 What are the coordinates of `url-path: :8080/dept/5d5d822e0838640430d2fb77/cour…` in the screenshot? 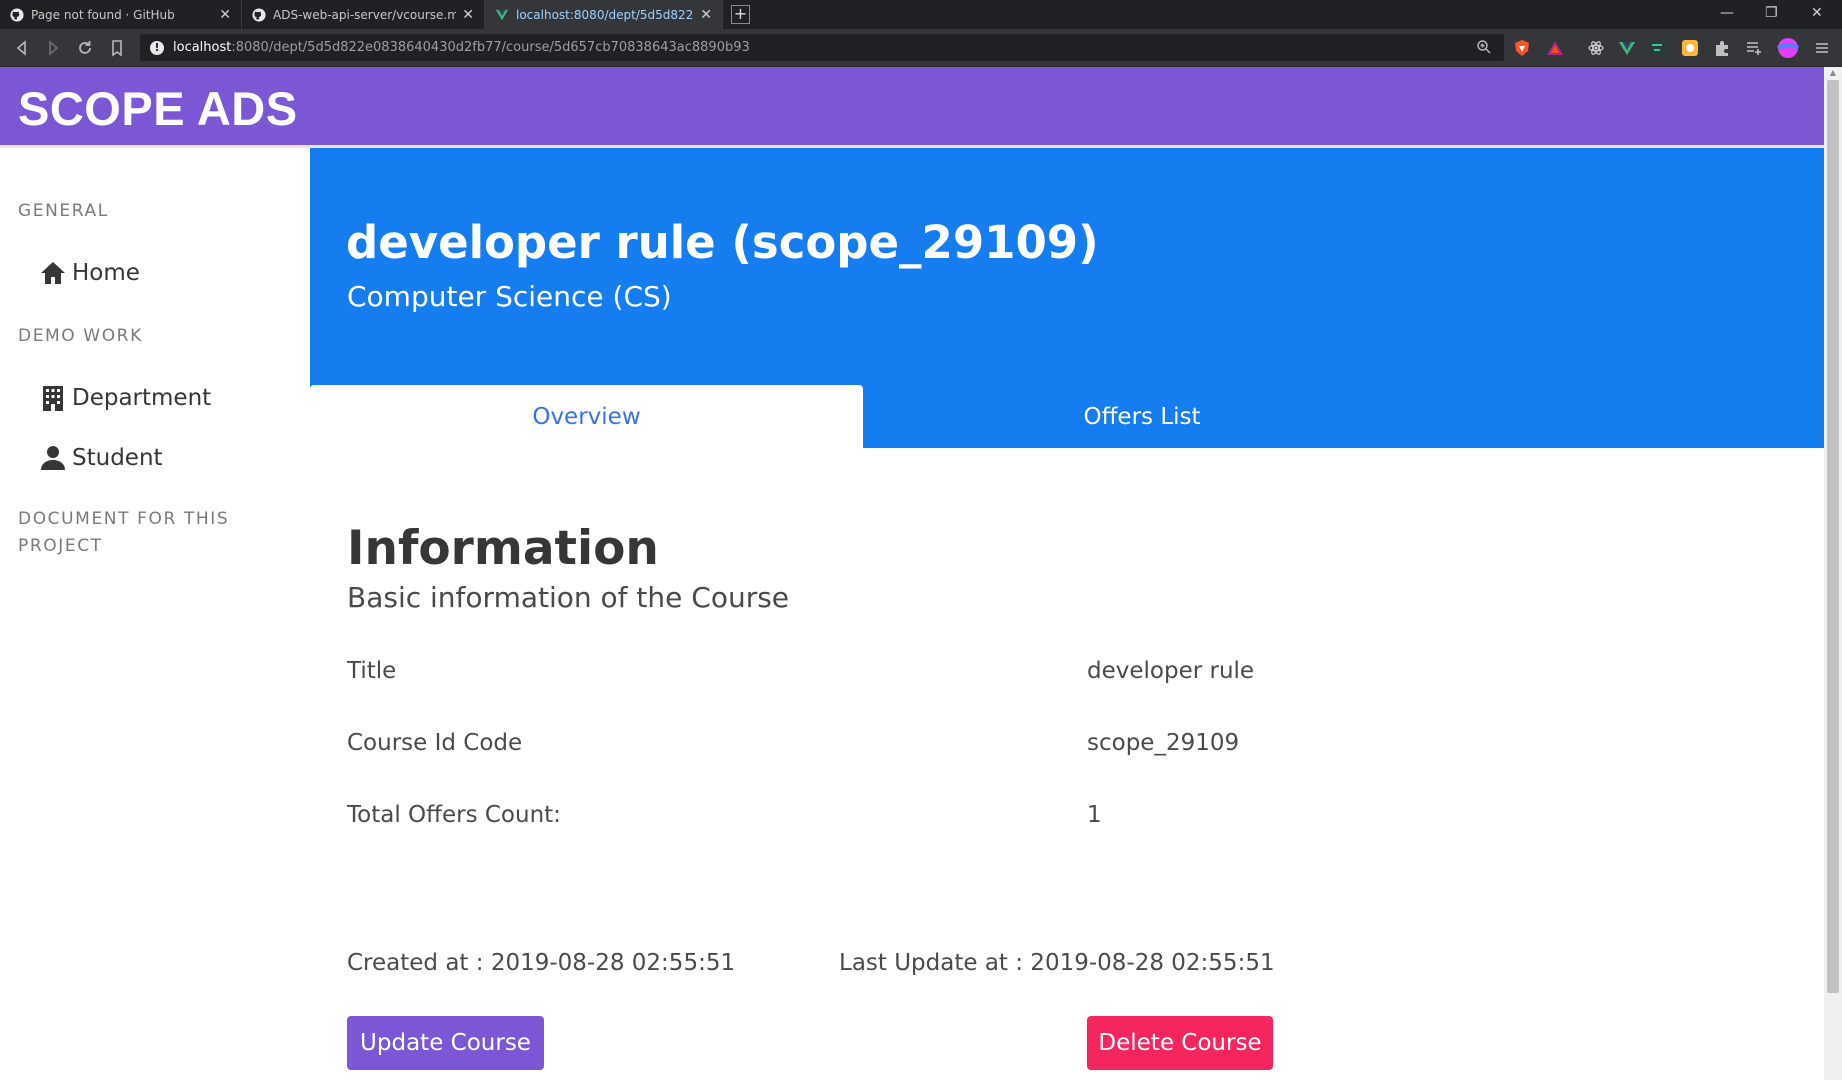 It's located at (490, 47).